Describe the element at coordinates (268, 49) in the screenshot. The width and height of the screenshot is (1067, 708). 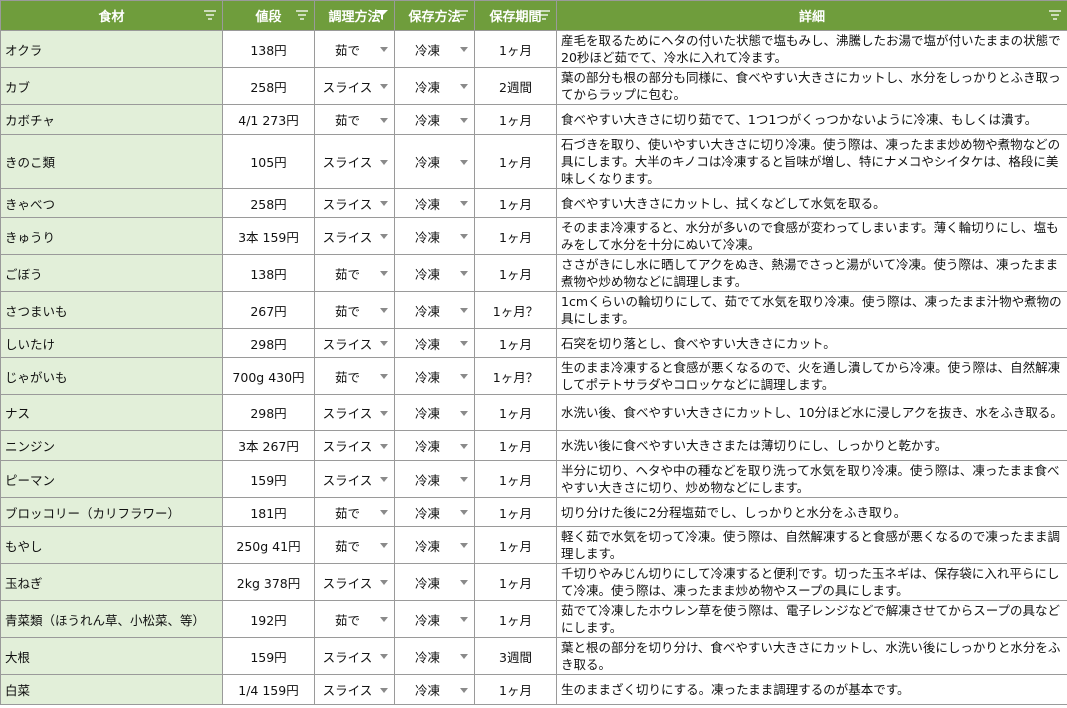
I see `cell-price: 138円` at that location.